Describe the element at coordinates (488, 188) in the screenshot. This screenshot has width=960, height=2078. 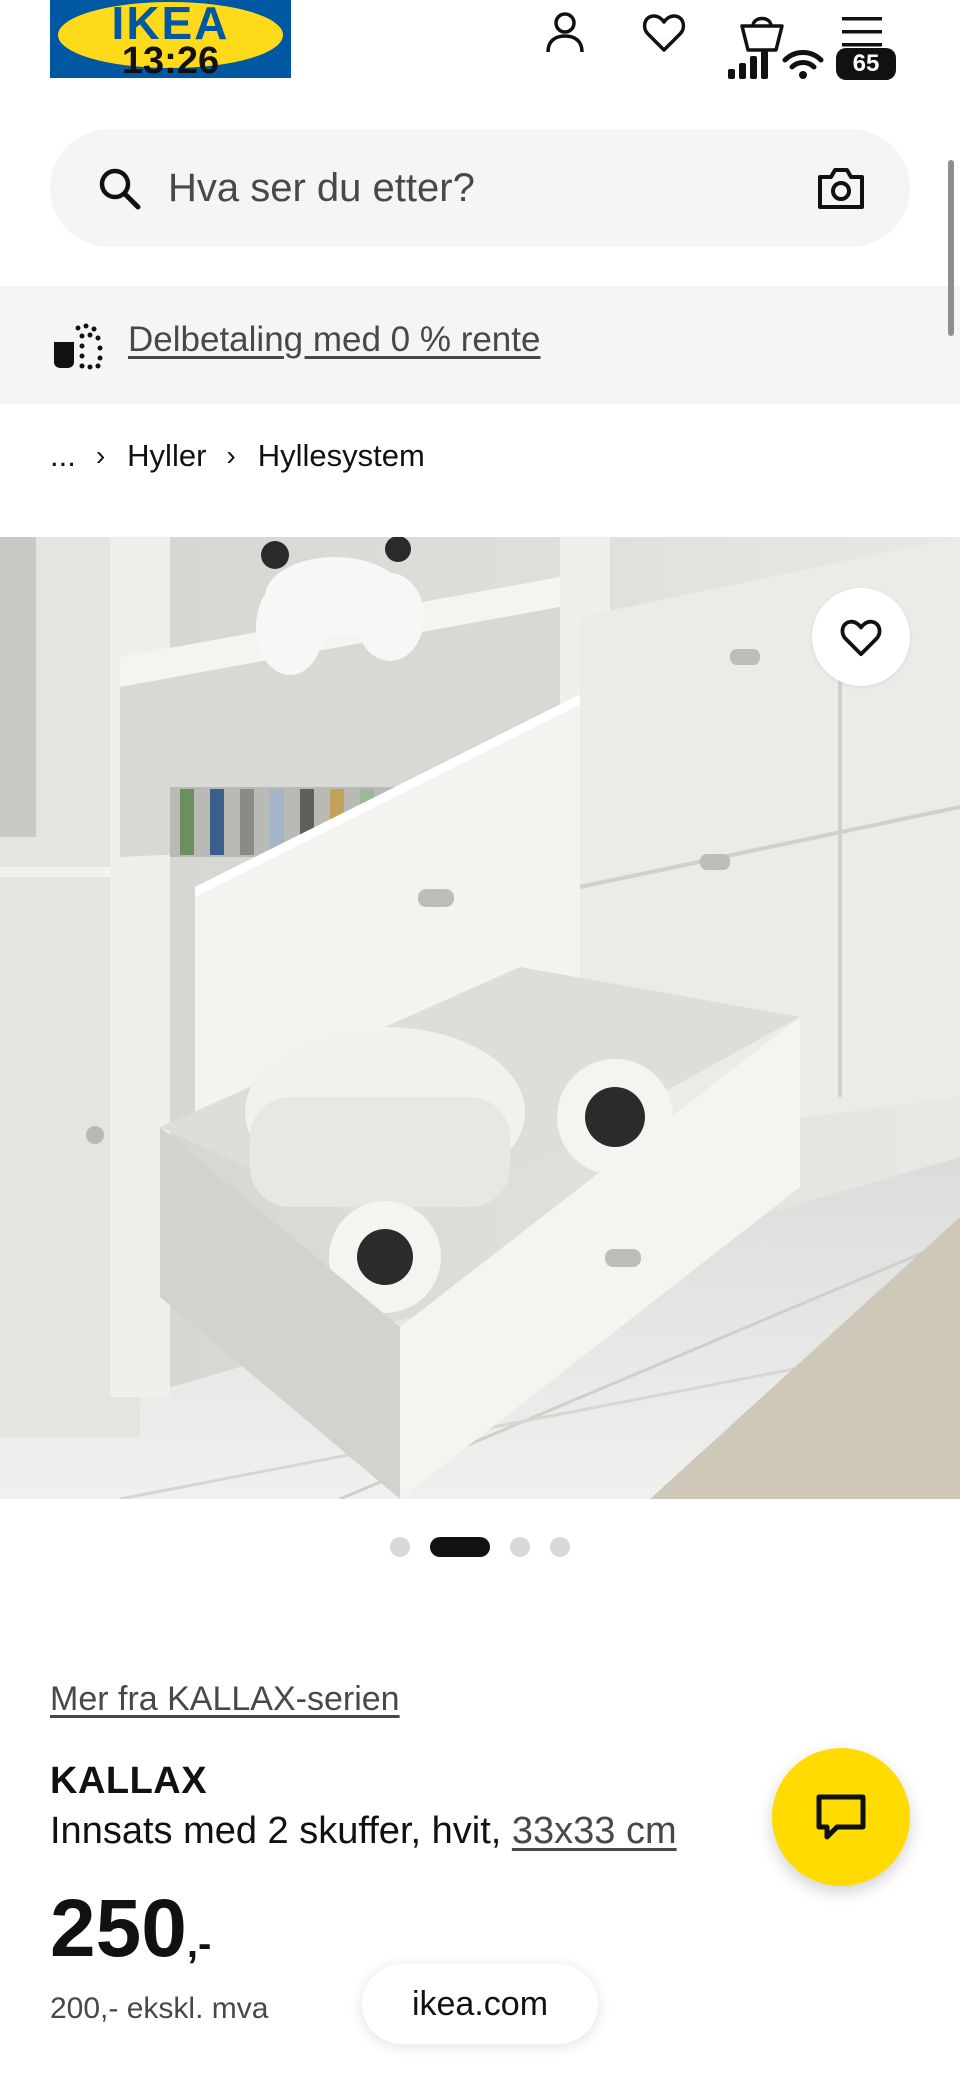
I see `search-input` at that location.